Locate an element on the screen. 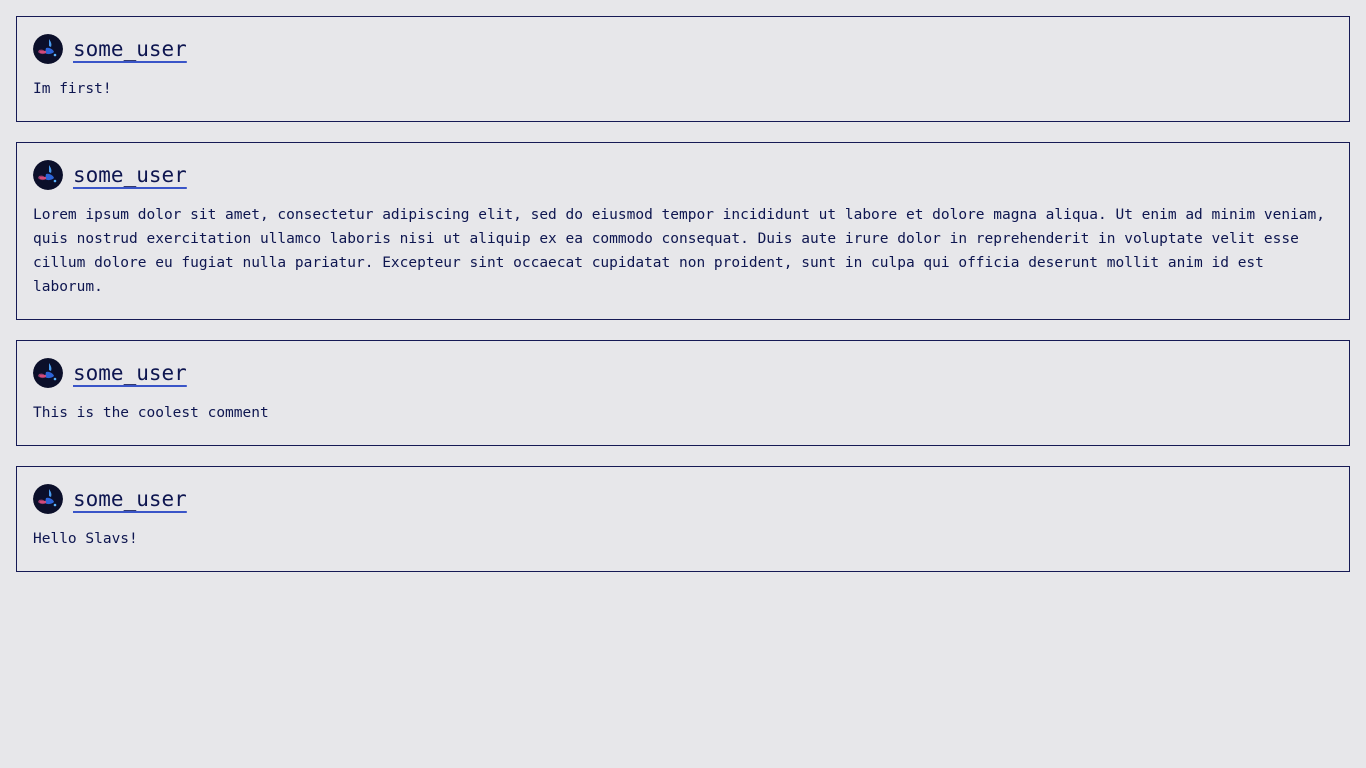  comment-card: some_user Im first! is located at coordinates (683, 69).